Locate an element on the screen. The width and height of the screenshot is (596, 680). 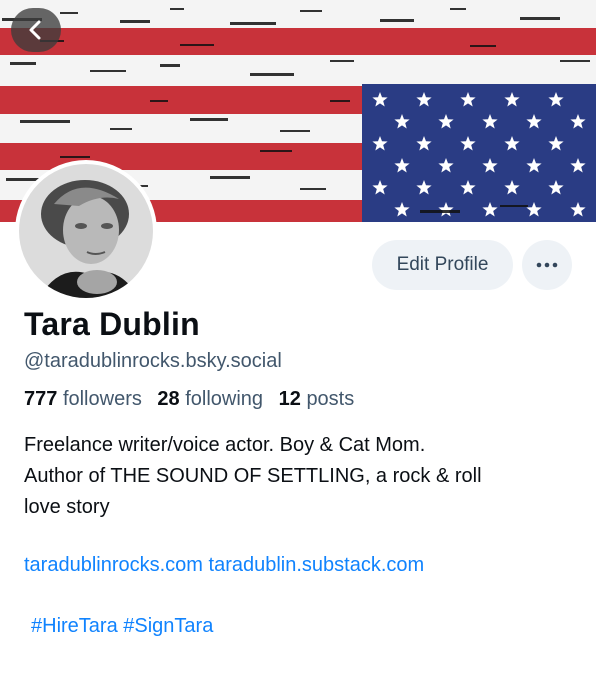
following-count: 28 is located at coordinates (168, 399).